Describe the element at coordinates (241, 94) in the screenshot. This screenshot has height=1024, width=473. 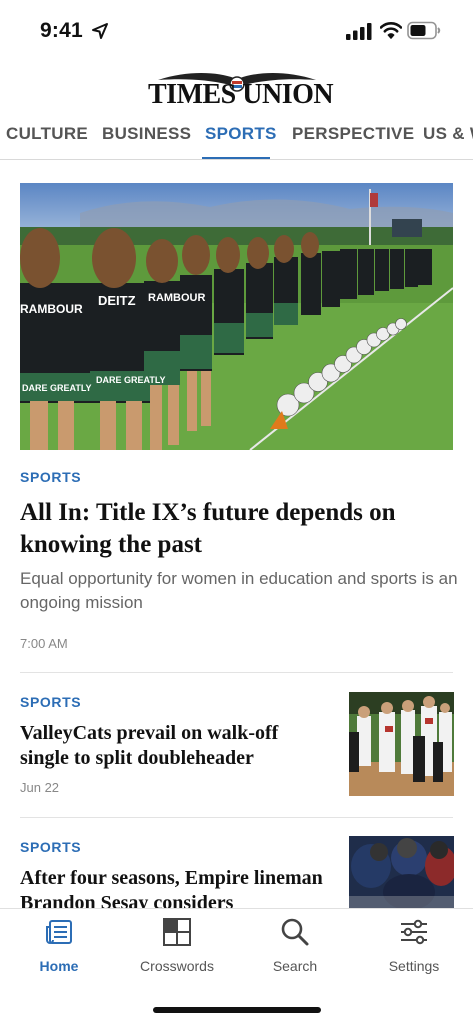
I see `logo-wordmark: TIMES UNION` at that location.